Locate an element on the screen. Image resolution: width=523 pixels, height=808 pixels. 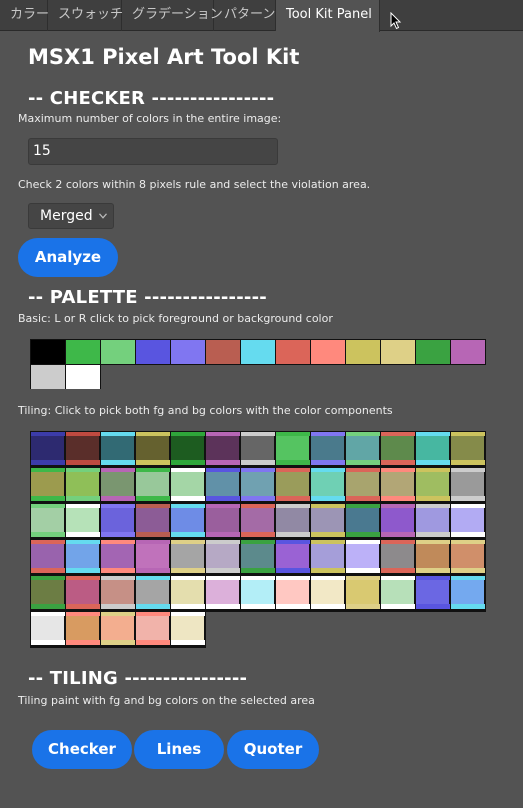
tab-gradients: グラデーション is located at coordinates (172, 15).